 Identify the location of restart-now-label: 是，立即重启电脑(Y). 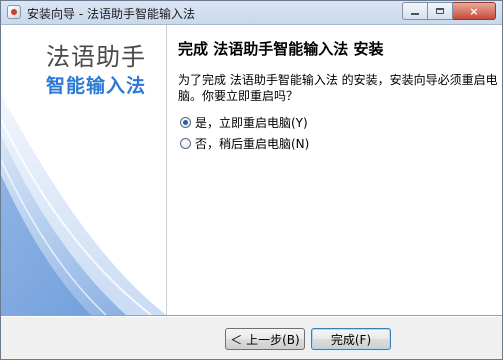
(251, 122).